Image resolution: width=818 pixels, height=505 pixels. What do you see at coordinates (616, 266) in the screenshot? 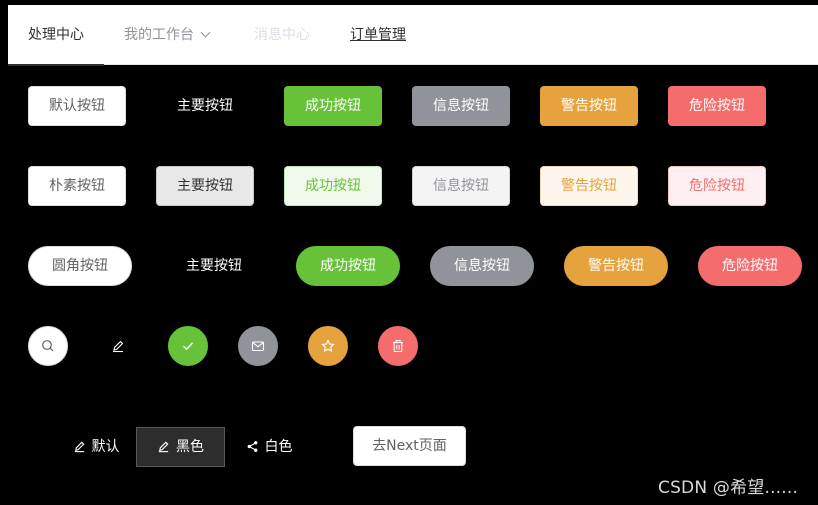
I see `round-warning-button: 警告按钮` at bounding box center [616, 266].